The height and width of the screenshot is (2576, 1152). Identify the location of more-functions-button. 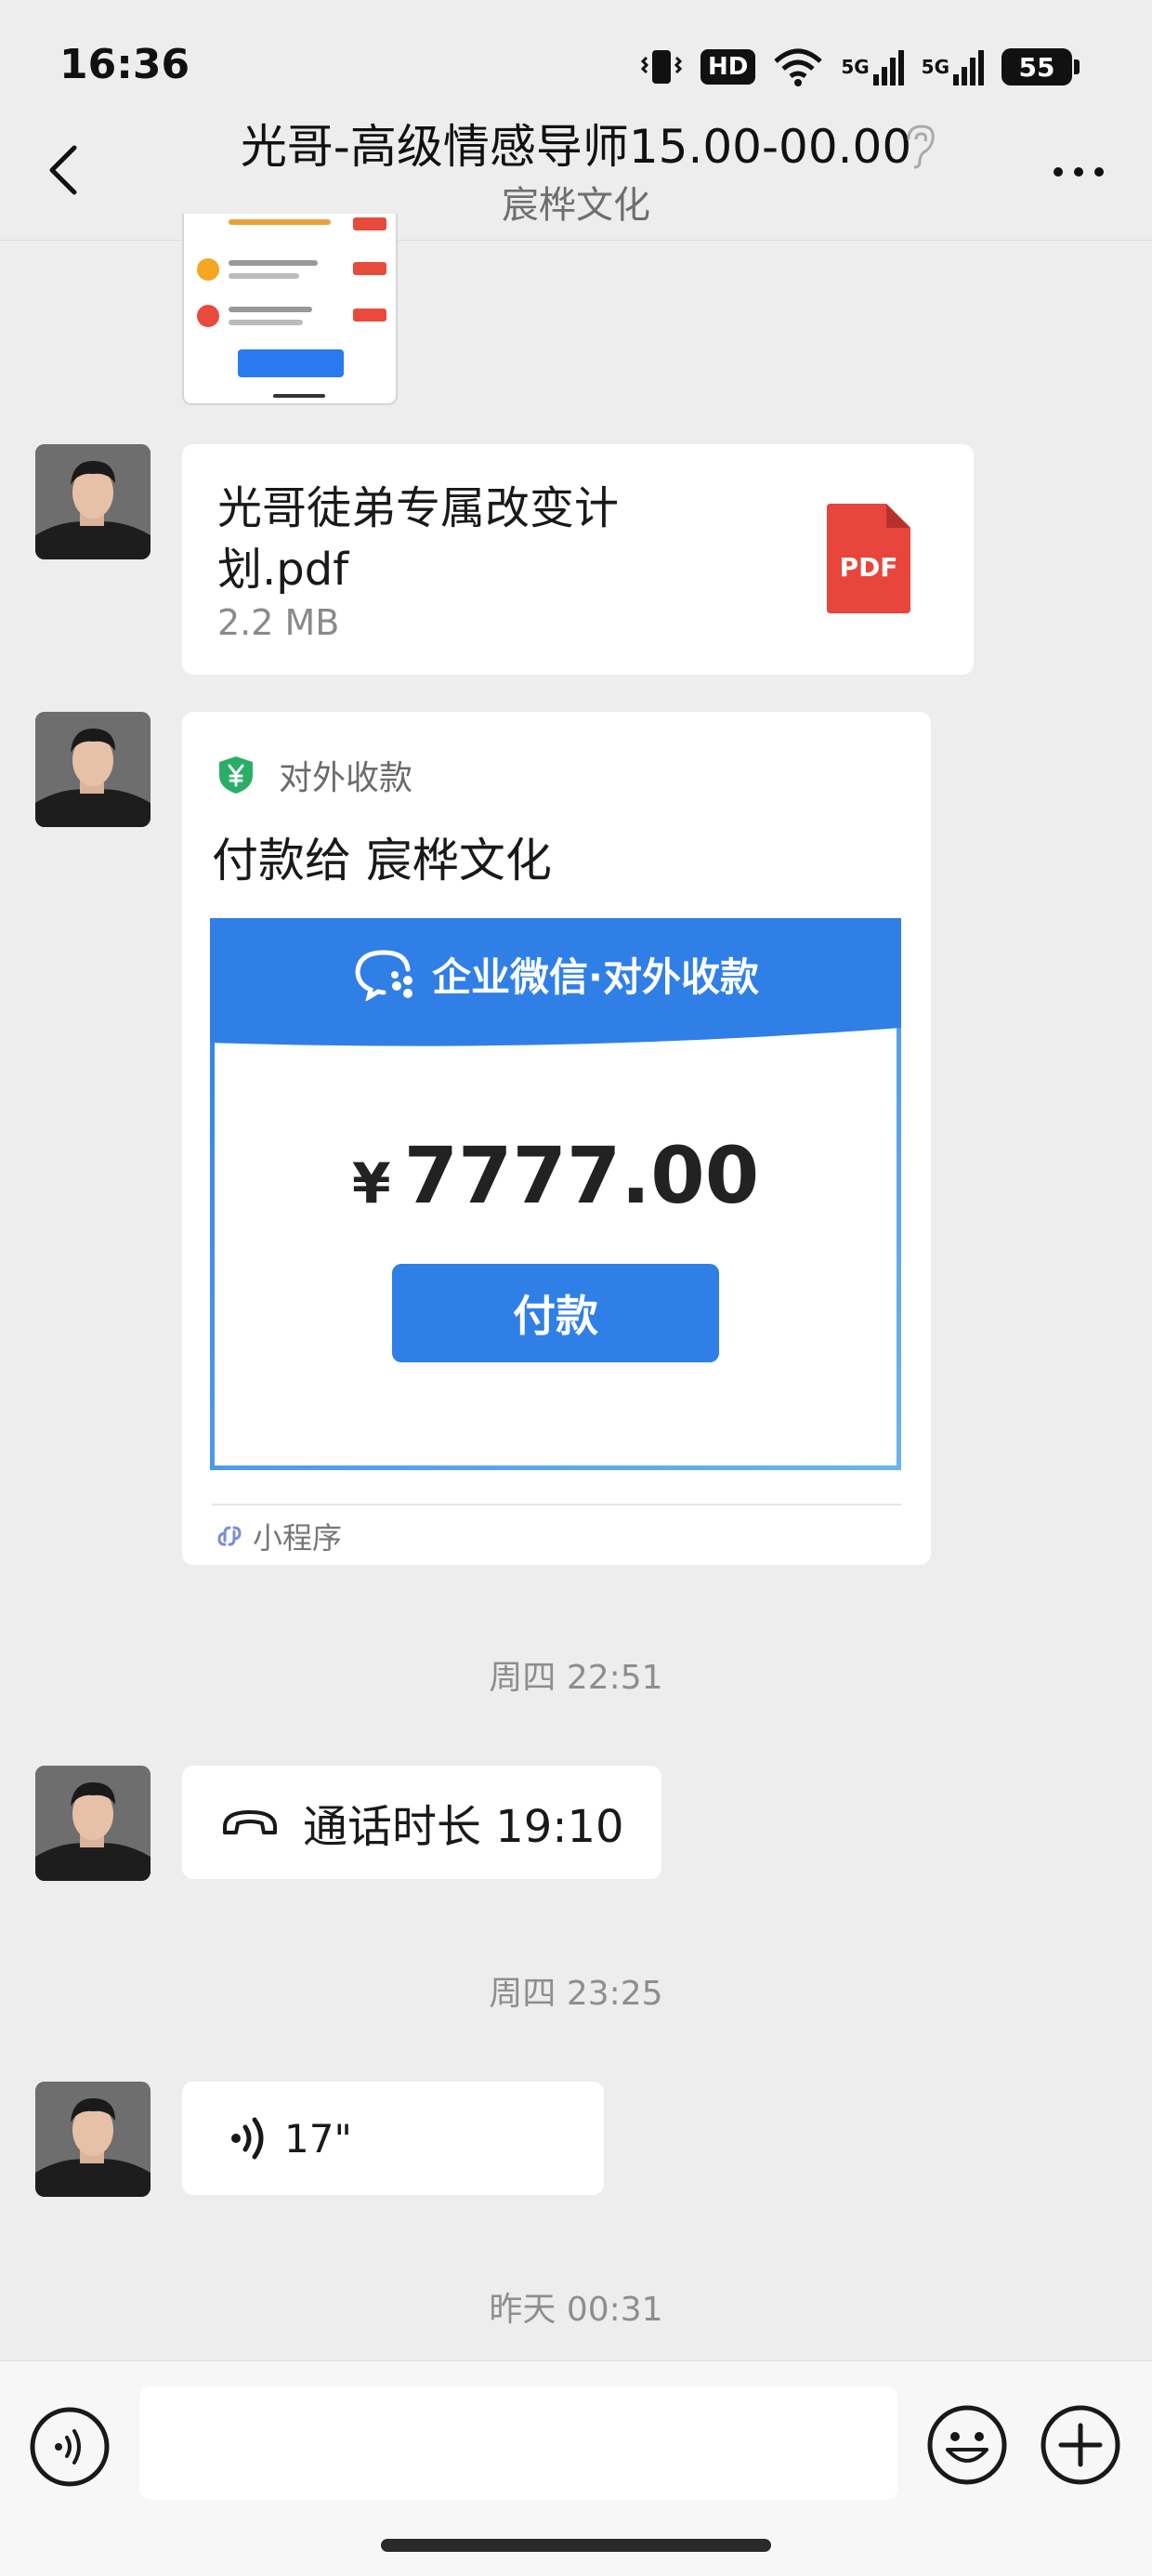
(1080, 2445).